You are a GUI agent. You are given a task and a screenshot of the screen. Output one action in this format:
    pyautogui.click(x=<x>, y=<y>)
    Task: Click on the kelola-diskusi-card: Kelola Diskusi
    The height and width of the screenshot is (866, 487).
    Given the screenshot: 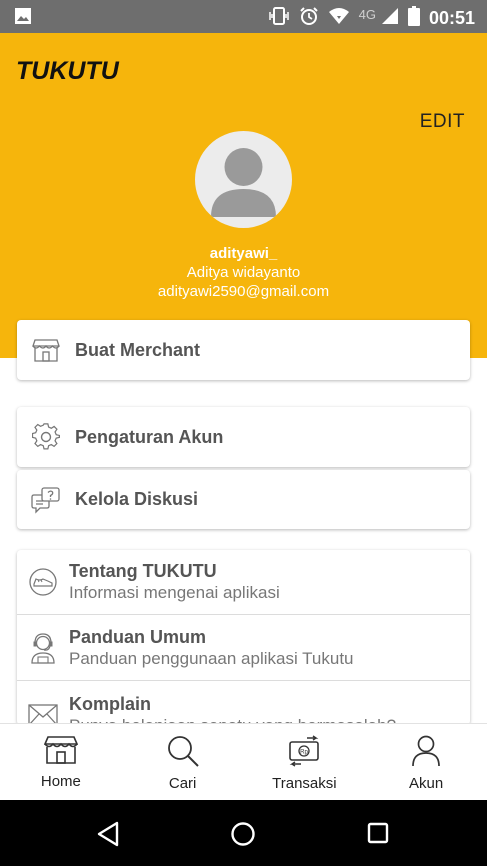 What is the action you would take?
    pyautogui.click(x=243, y=499)
    